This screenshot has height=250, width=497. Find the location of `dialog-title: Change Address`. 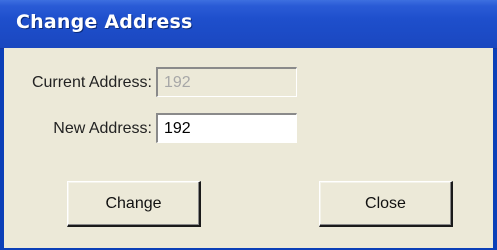

dialog-title: Change Address is located at coordinates (104, 22).